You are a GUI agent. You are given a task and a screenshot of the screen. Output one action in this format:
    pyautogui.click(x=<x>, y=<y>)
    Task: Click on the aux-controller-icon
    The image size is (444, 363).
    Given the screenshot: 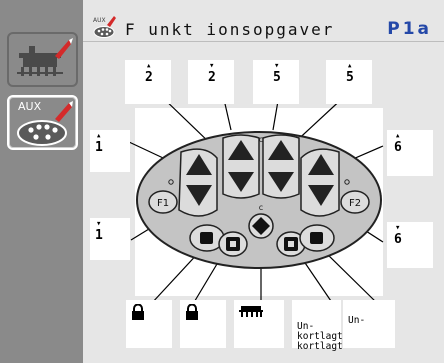 What is the action you would take?
    pyautogui.click(x=45, y=123)
    